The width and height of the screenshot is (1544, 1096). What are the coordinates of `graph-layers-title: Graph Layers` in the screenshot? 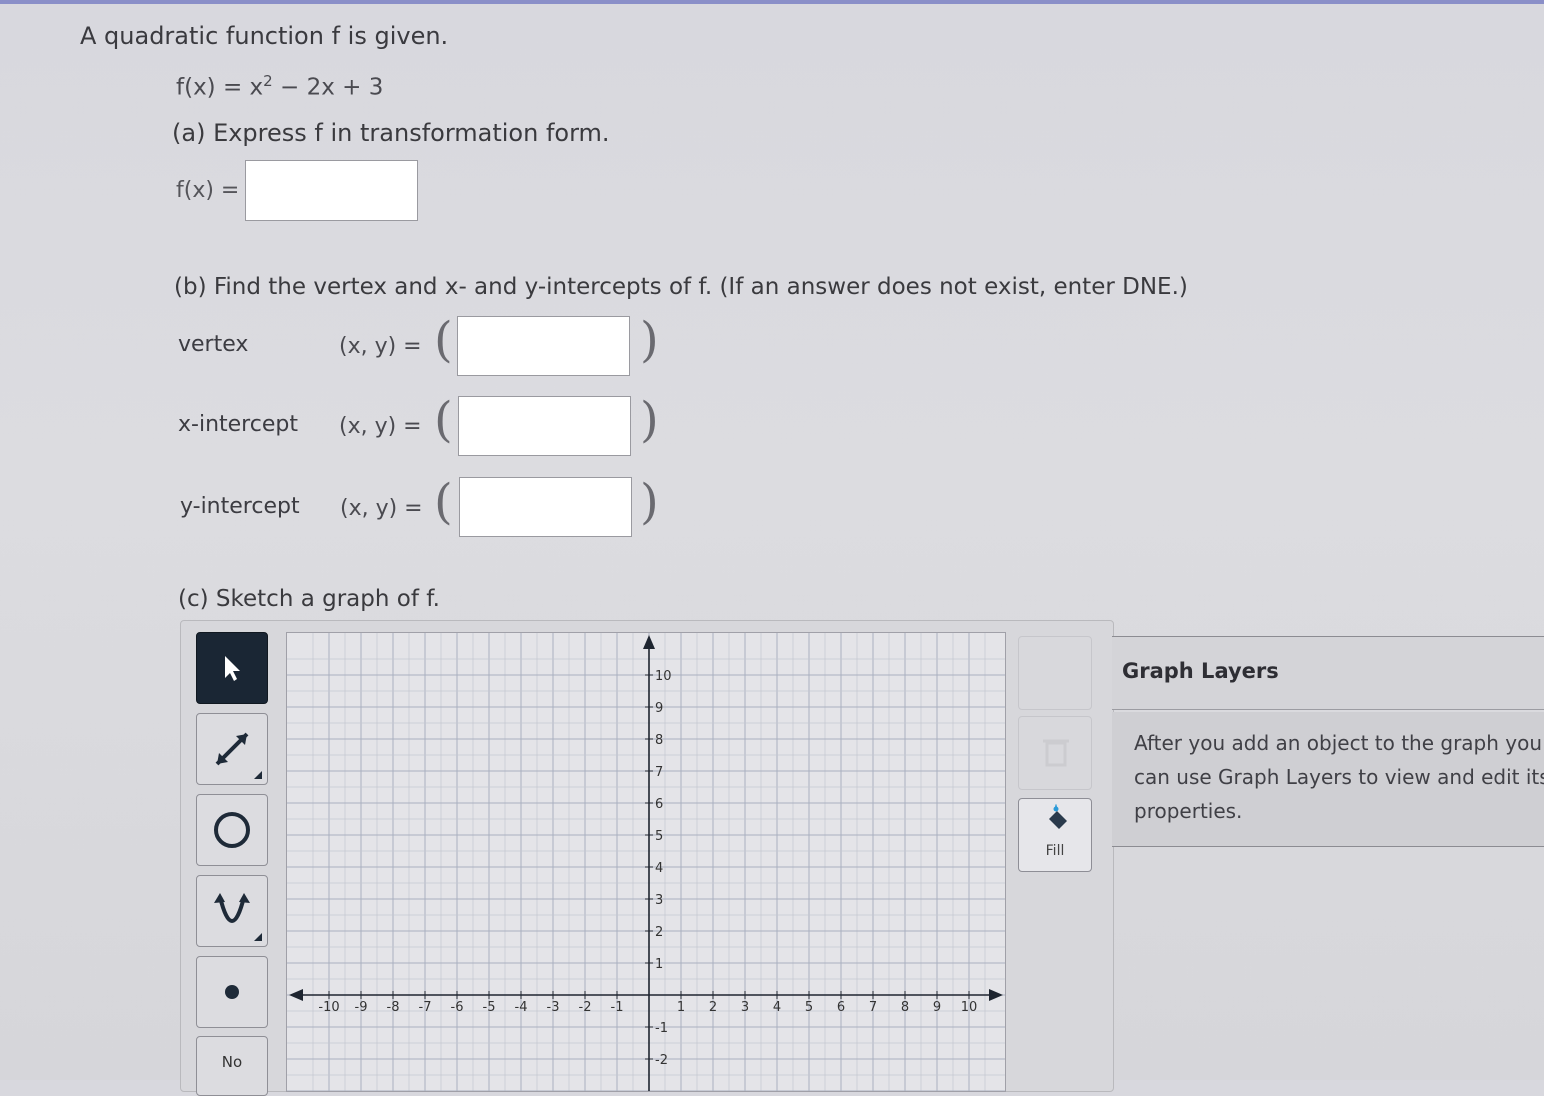 It's located at (1200, 671).